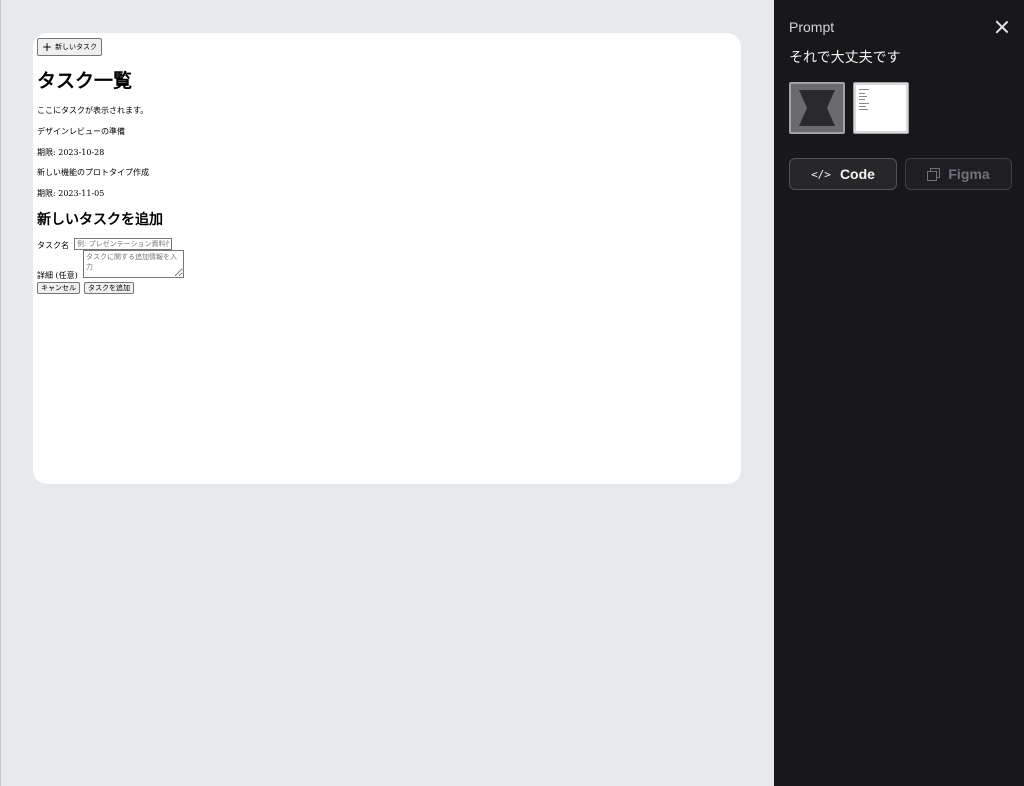  I want to click on task-title: デザインレビューの準備, so click(81, 131).